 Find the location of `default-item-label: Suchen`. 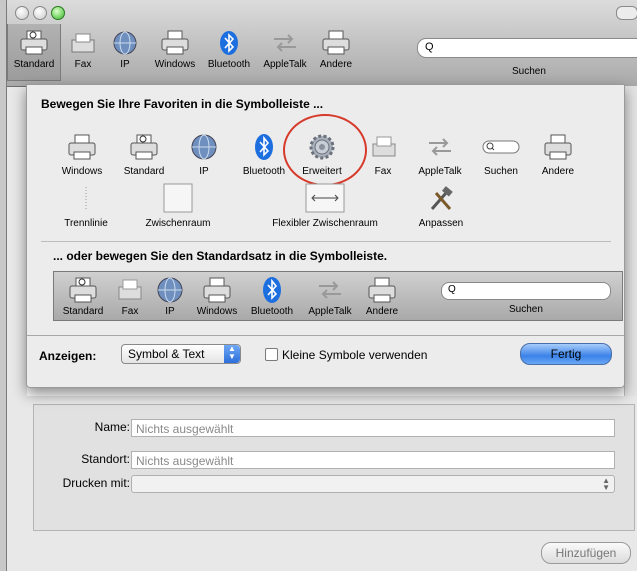

default-item-label: Suchen is located at coordinates (526, 309).